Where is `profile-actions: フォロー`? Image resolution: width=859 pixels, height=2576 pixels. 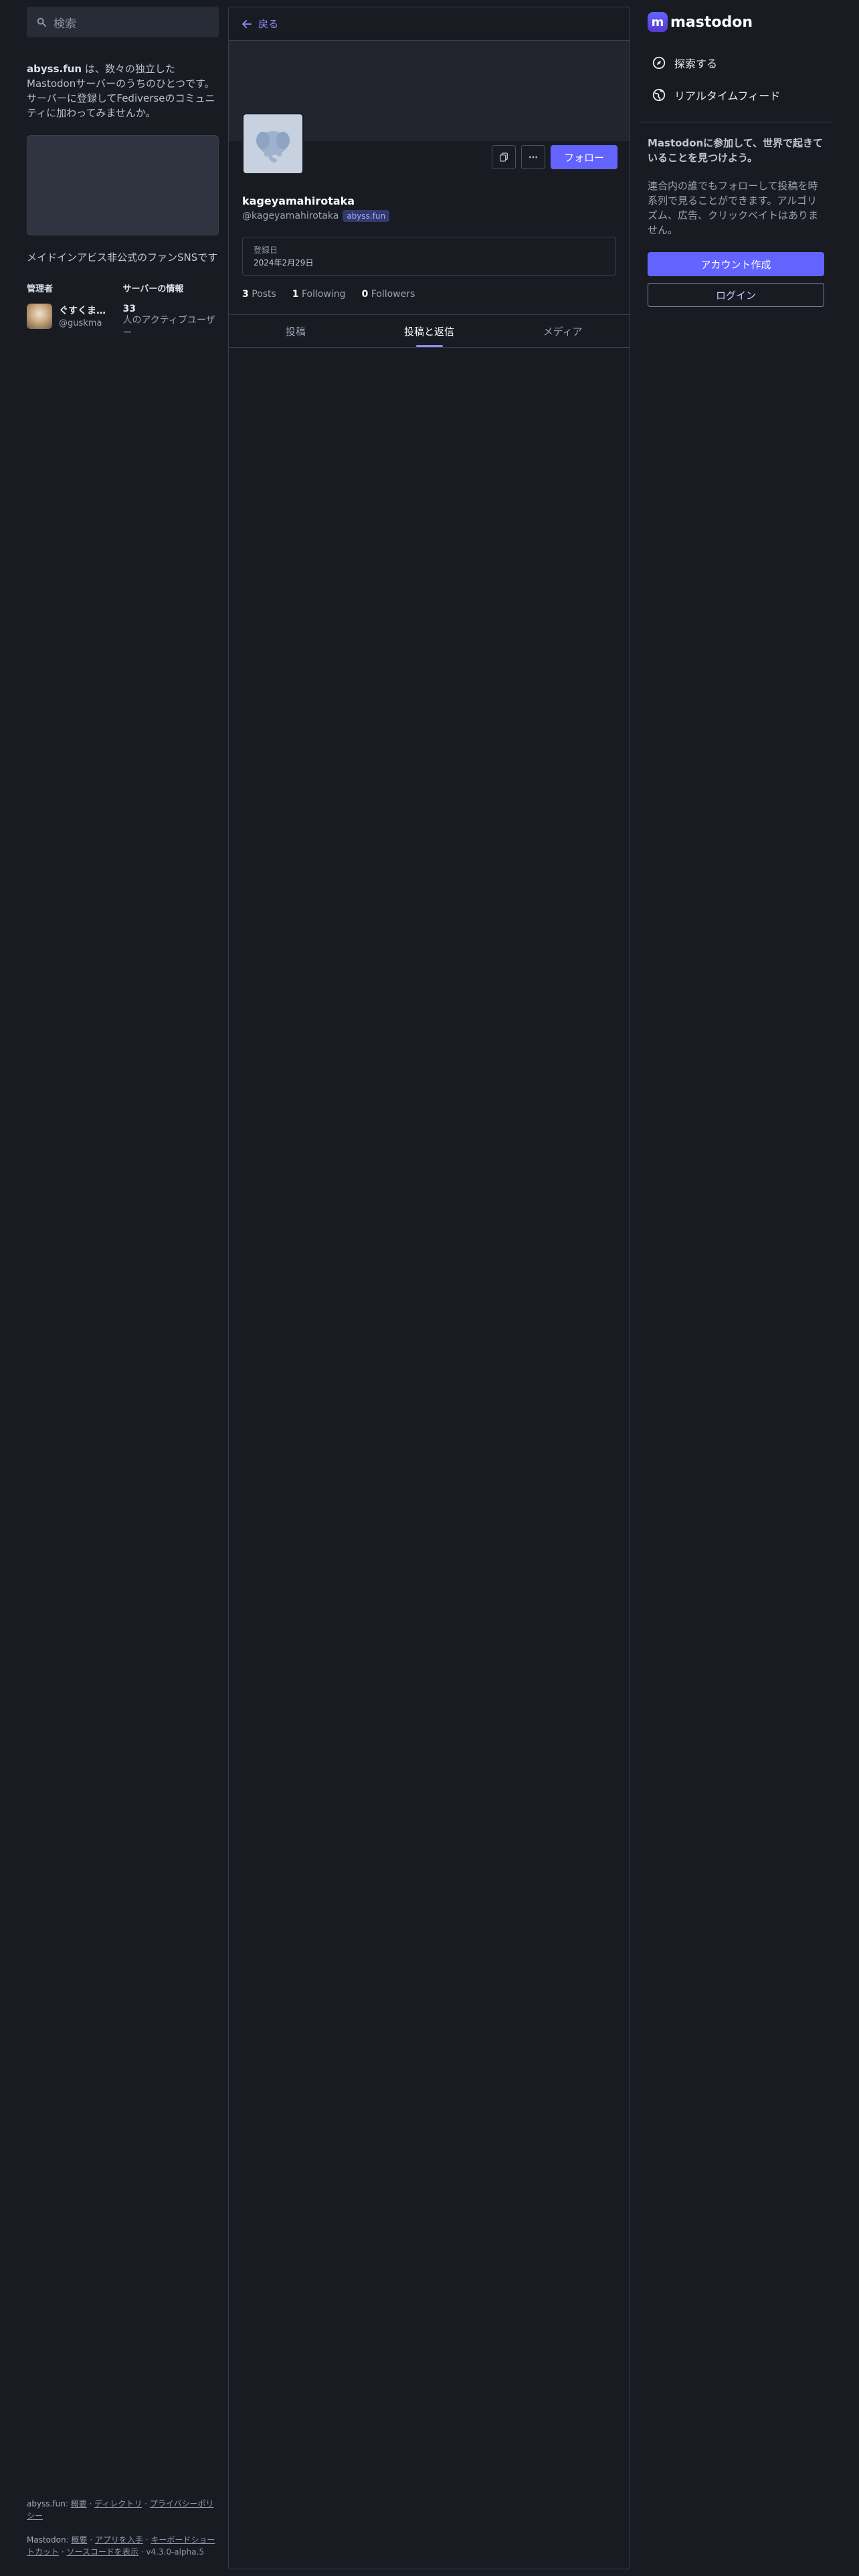
profile-actions: フォロー is located at coordinates (554, 157).